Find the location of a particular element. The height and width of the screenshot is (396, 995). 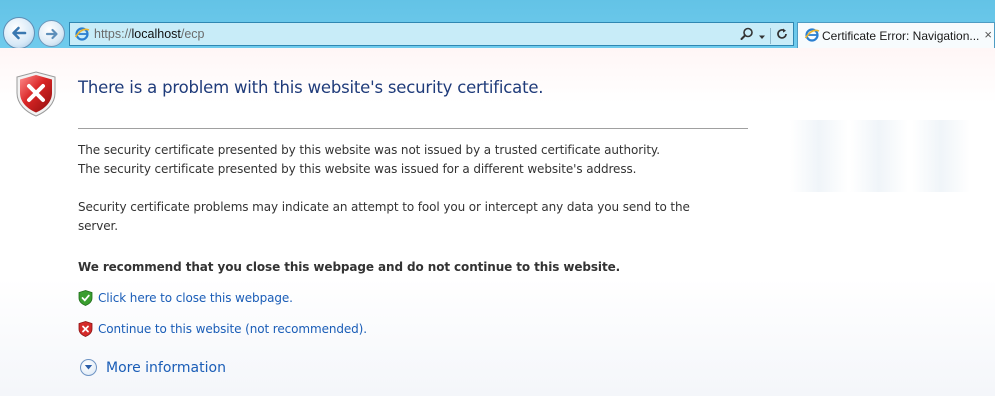

back-arrow-icon is located at coordinates (19, 33).